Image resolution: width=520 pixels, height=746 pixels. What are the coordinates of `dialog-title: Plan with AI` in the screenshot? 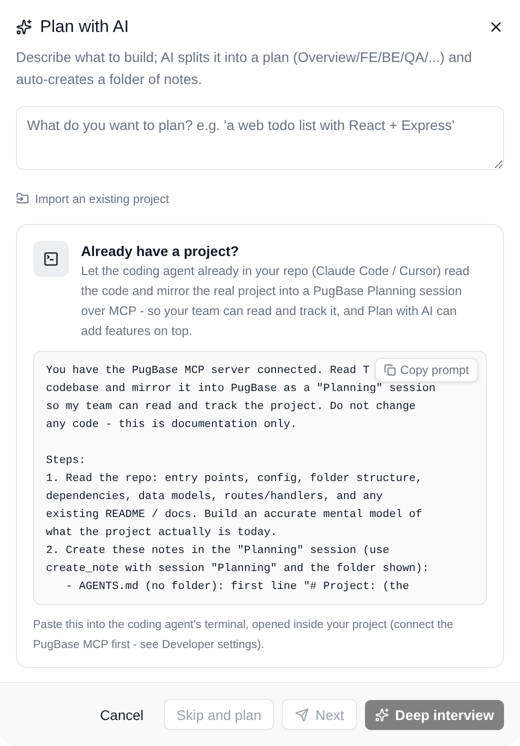 It's located at (84, 27).